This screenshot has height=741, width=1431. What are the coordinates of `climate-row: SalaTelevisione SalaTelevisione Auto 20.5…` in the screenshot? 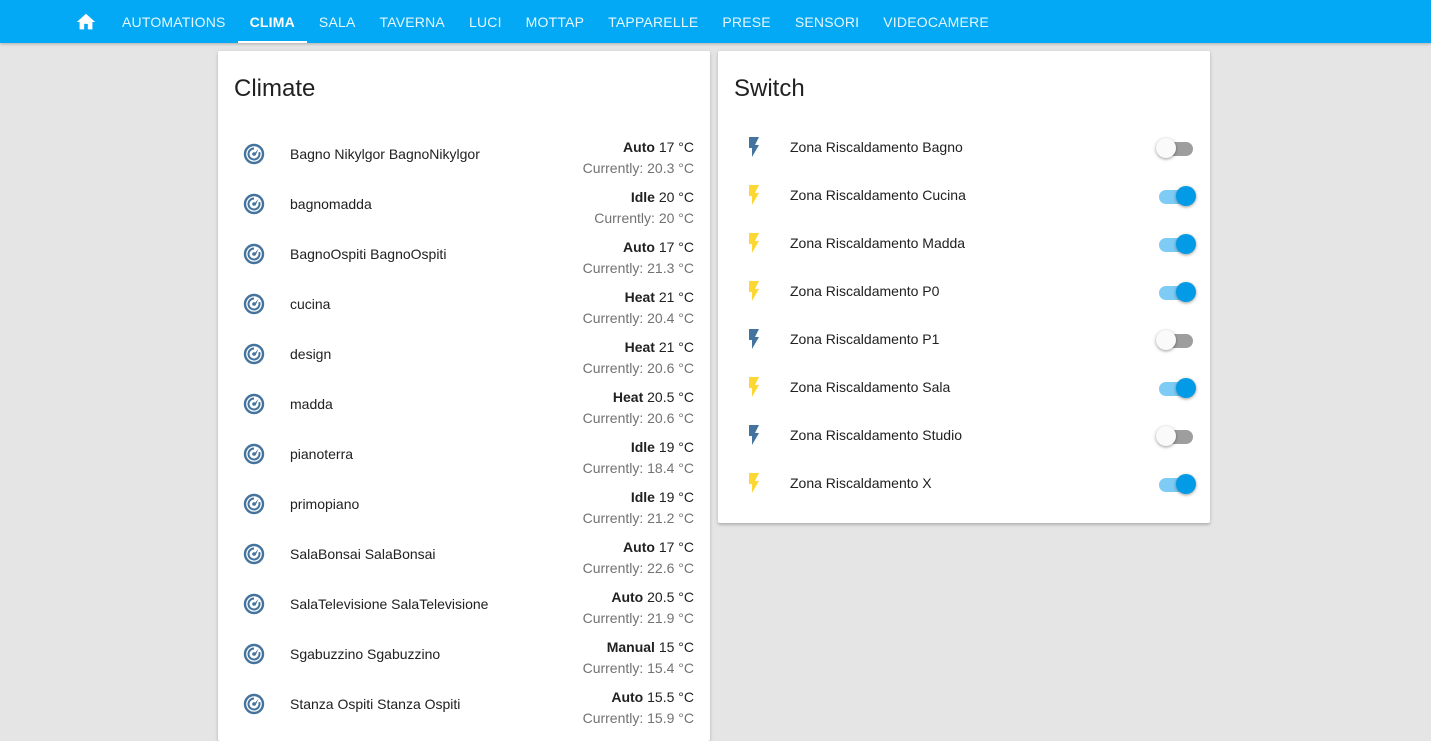 It's located at (464, 612).